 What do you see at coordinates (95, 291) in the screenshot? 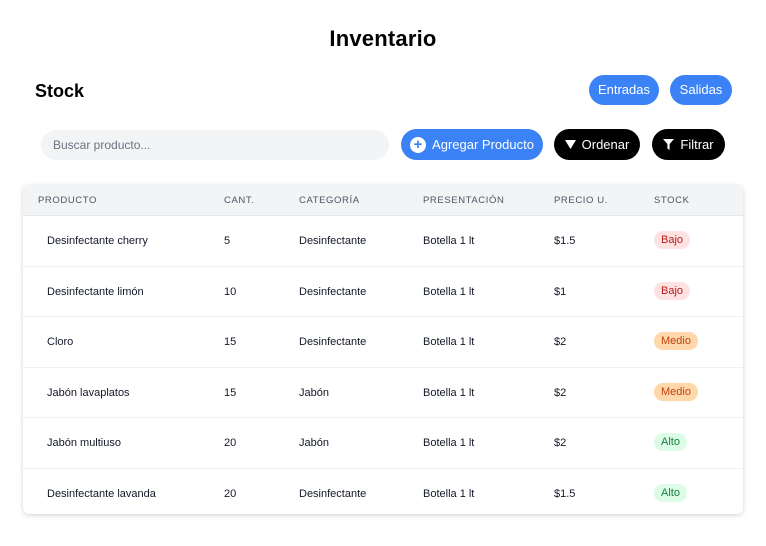
I see `cell-producto: Desinfectante limón` at bounding box center [95, 291].